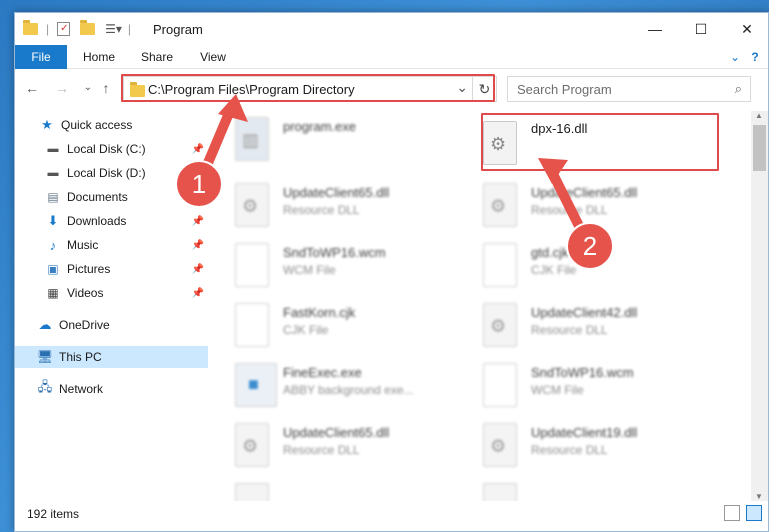  What do you see at coordinates (590, 246) in the screenshot?
I see `step-badge-2: 2` at bounding box center [590, 246].